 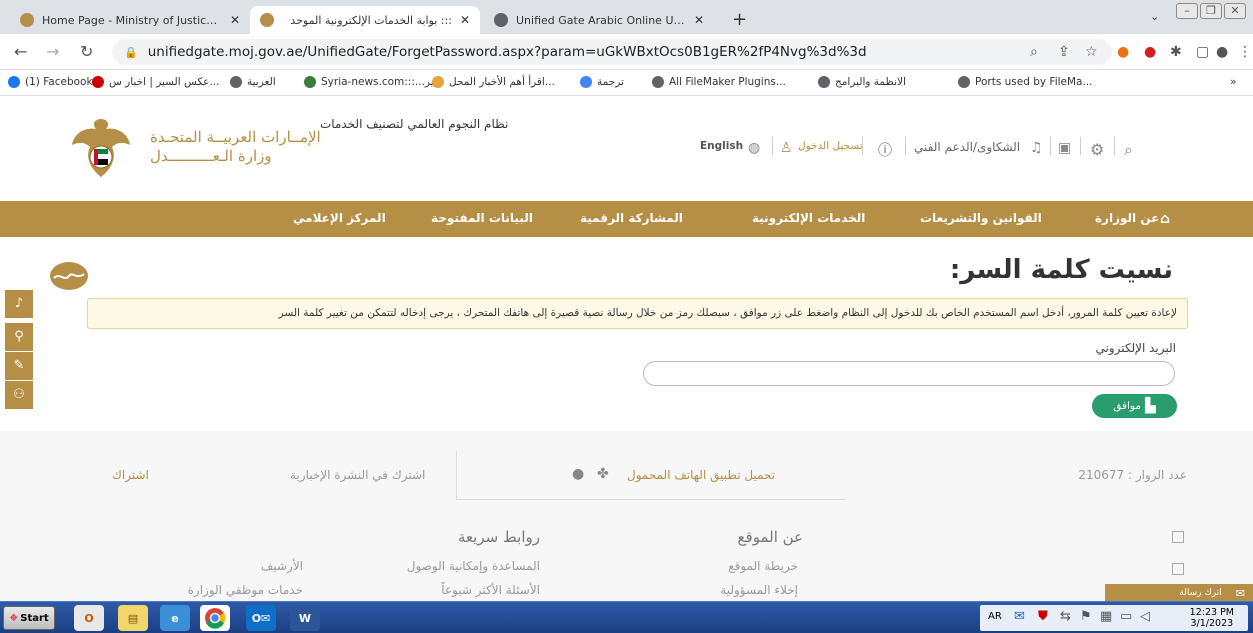 What do you see at coordinates (701, 475) in the screenshot?
I see `mobile-app-label: تحميل تطبيق الهاتف المحمول` at bounding box center [701, 475].